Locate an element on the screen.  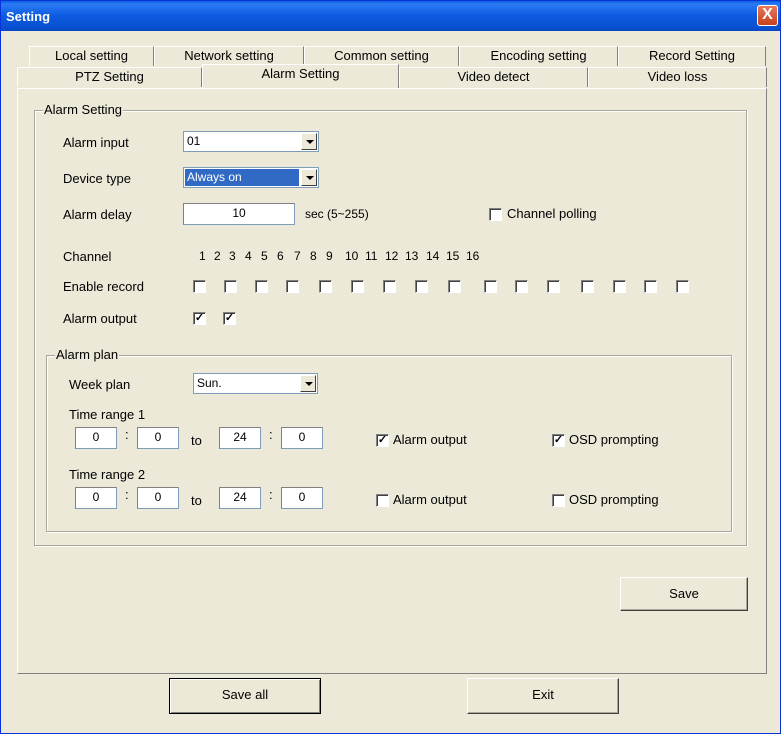
tab-label: Local setting is located at coordinates (91, 55).